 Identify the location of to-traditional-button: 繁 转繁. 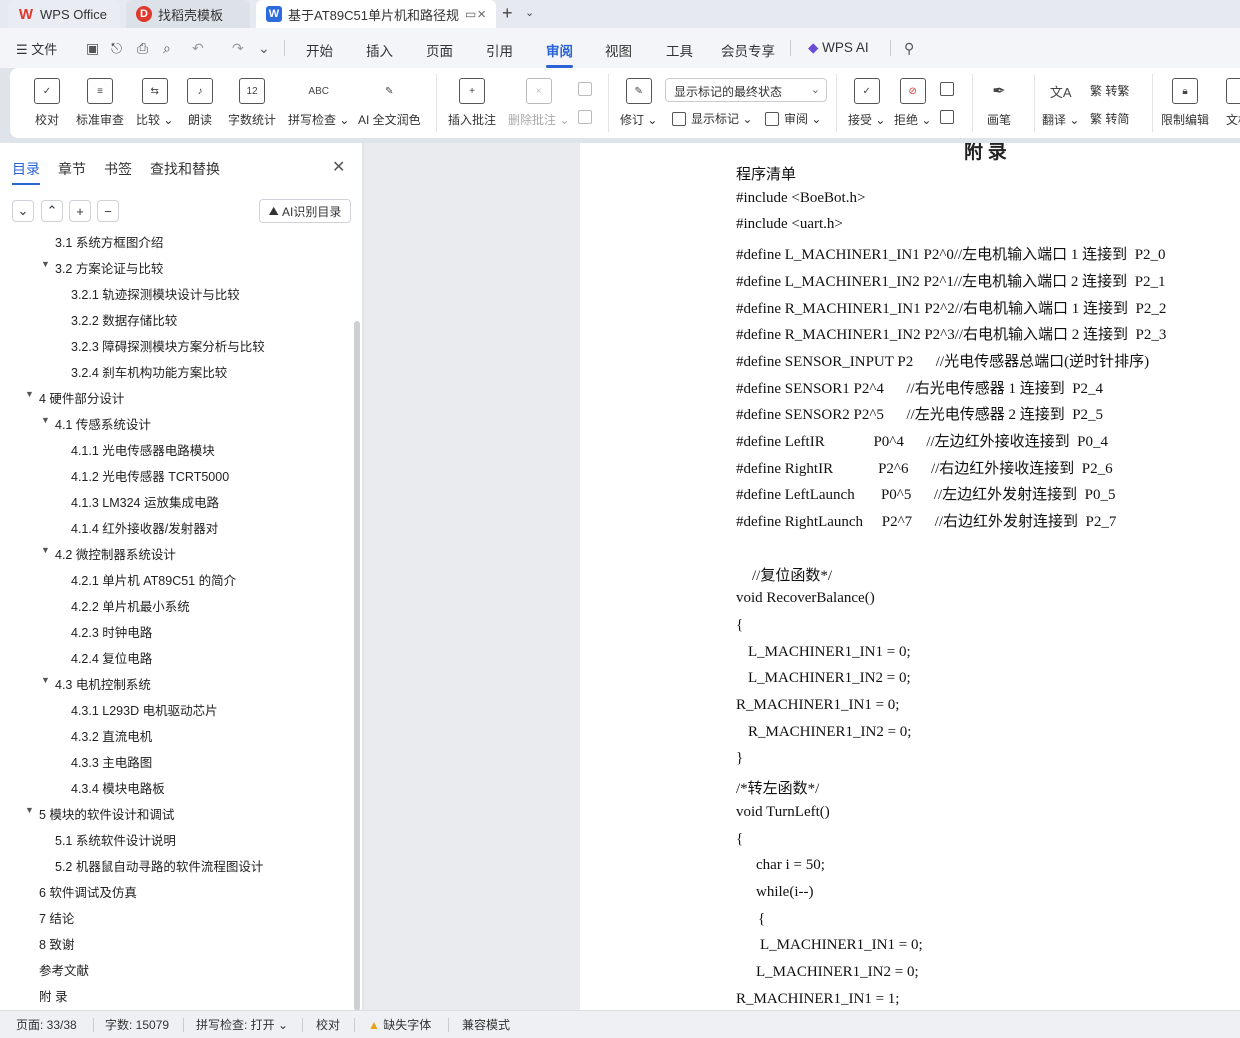
(1109, 90).